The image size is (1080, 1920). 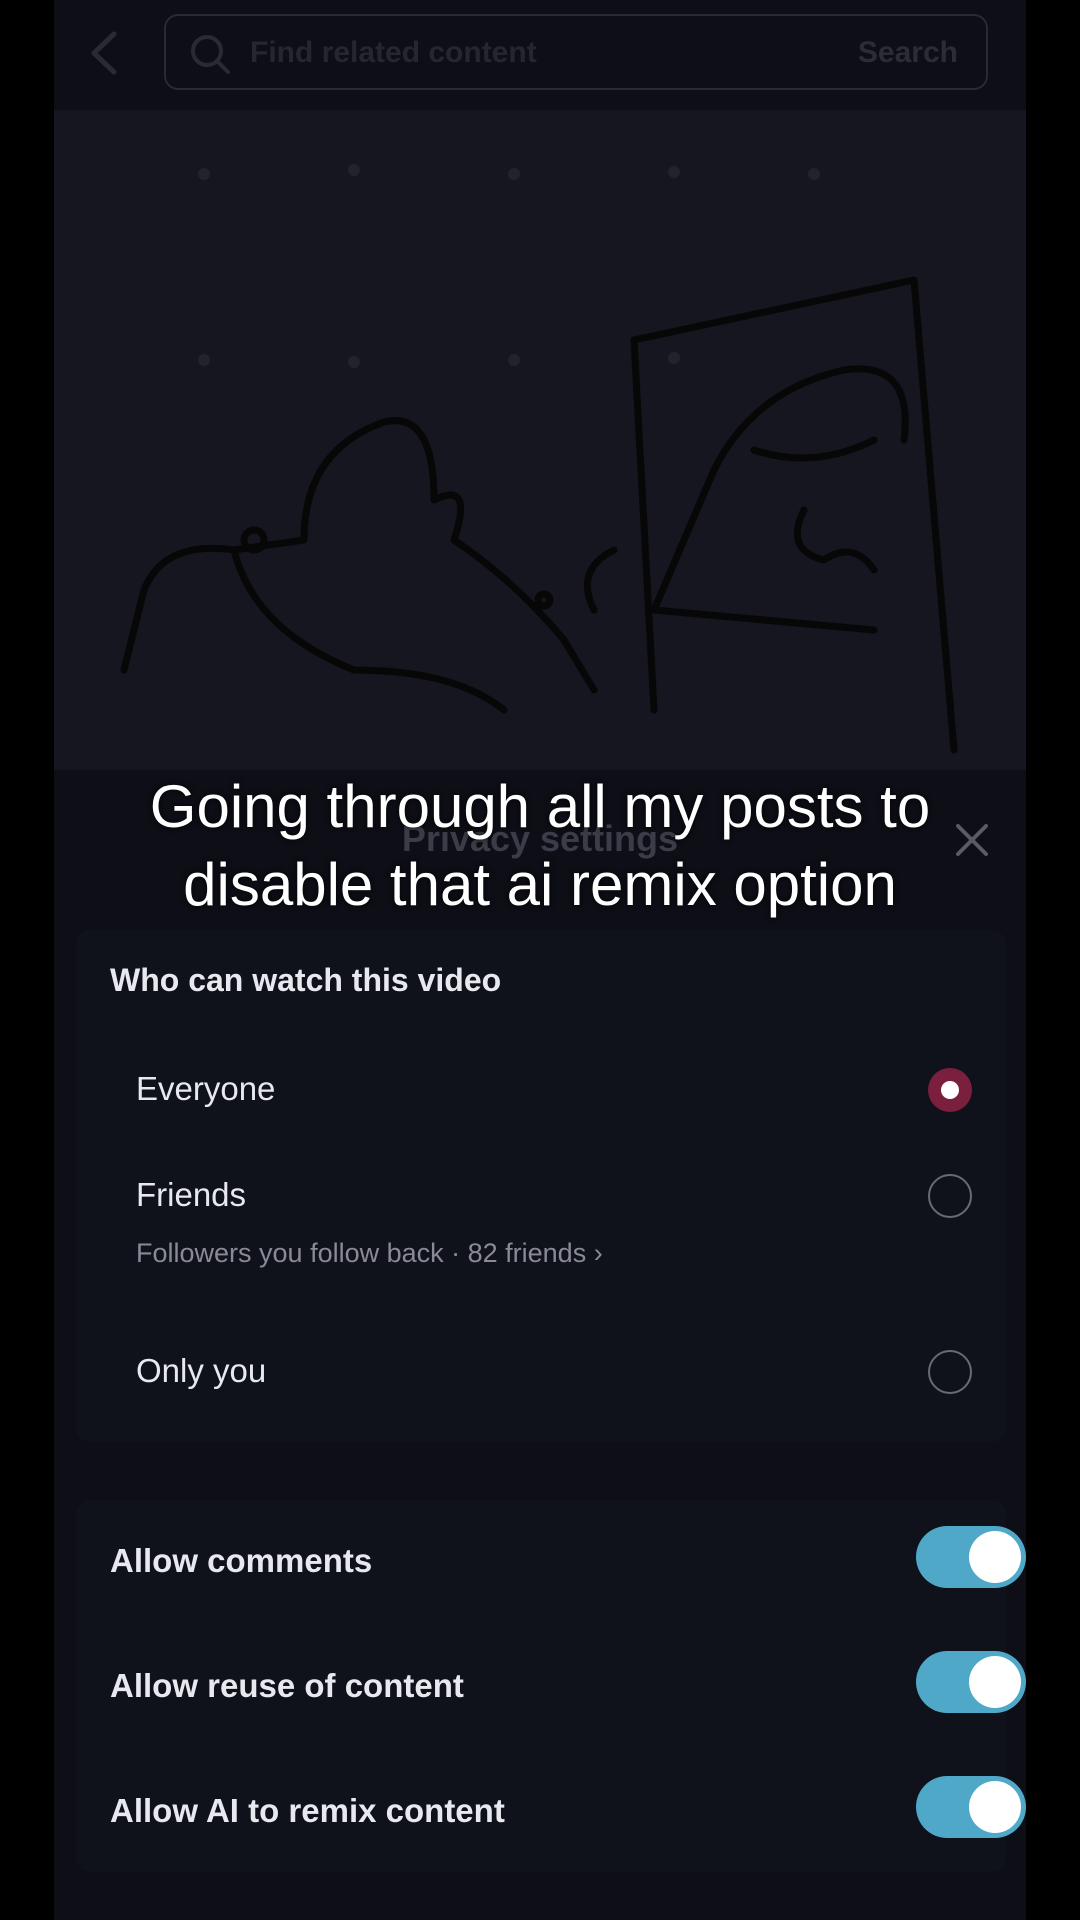 I want to click on allow-ai-remix-toggle, so click(x=971, y=1807).